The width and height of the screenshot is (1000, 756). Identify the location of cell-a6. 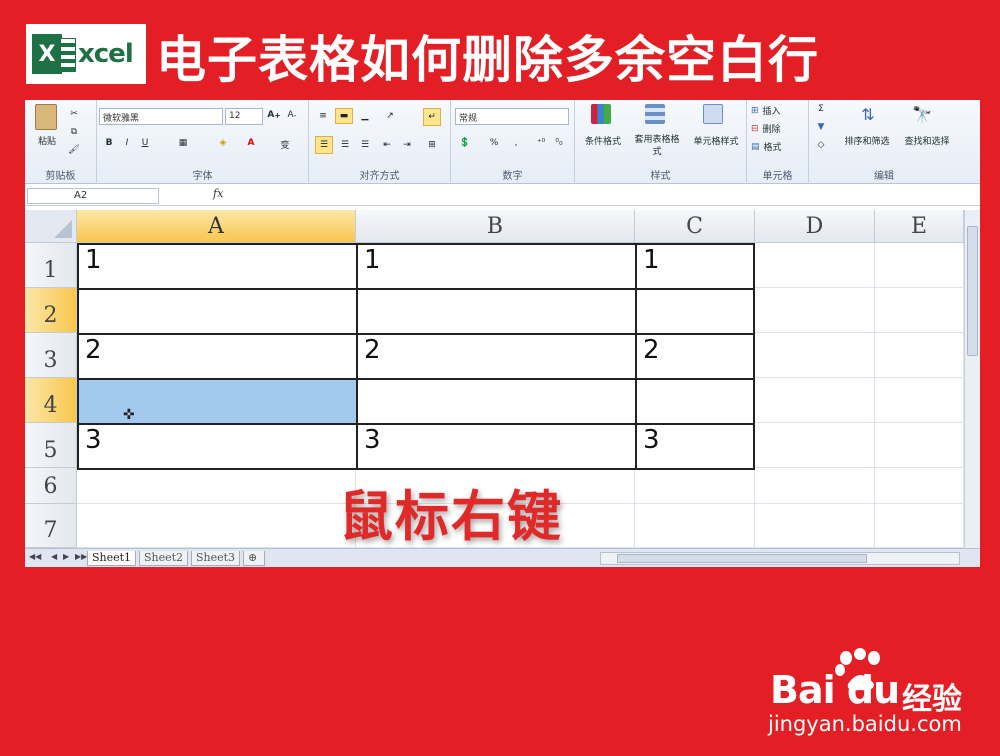
(216, 486).